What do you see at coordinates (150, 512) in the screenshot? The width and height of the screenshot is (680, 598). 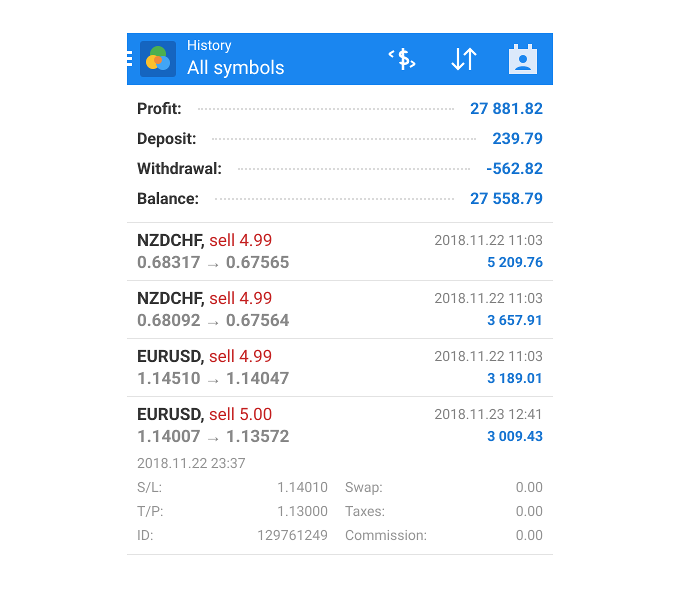 I see `detail-label: T/P:` at bounding box center [150, 512].